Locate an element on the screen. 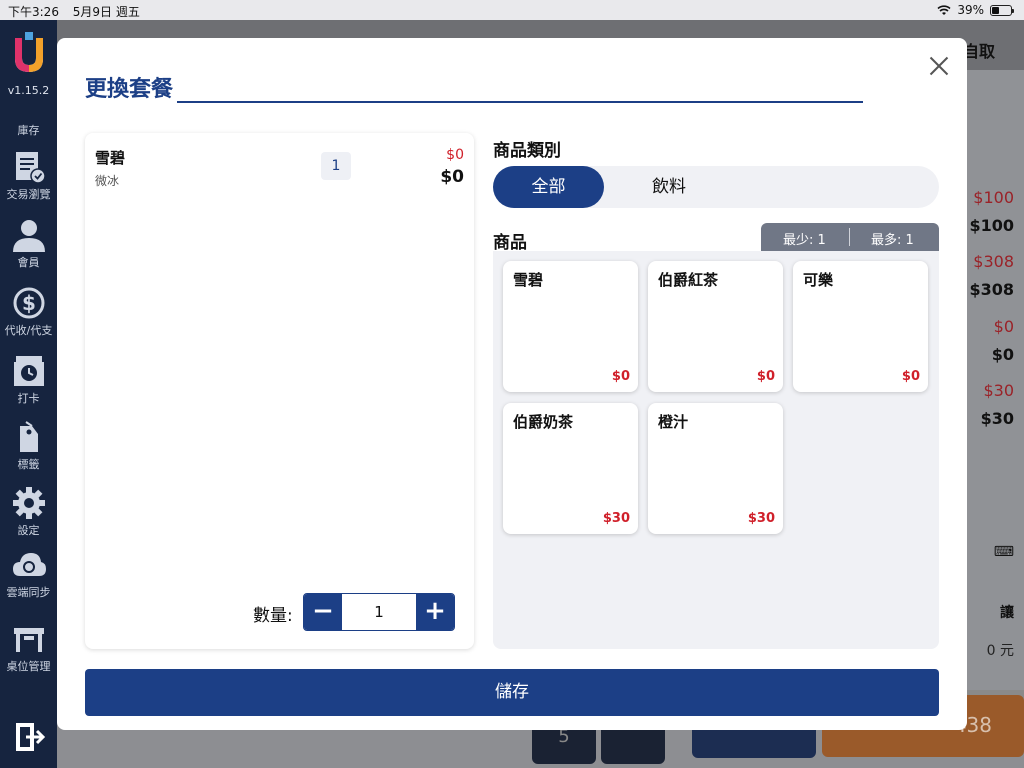 The image size is (1024, 768). sidebar-item-settings: 設定 is located at coordinates (28, 512).